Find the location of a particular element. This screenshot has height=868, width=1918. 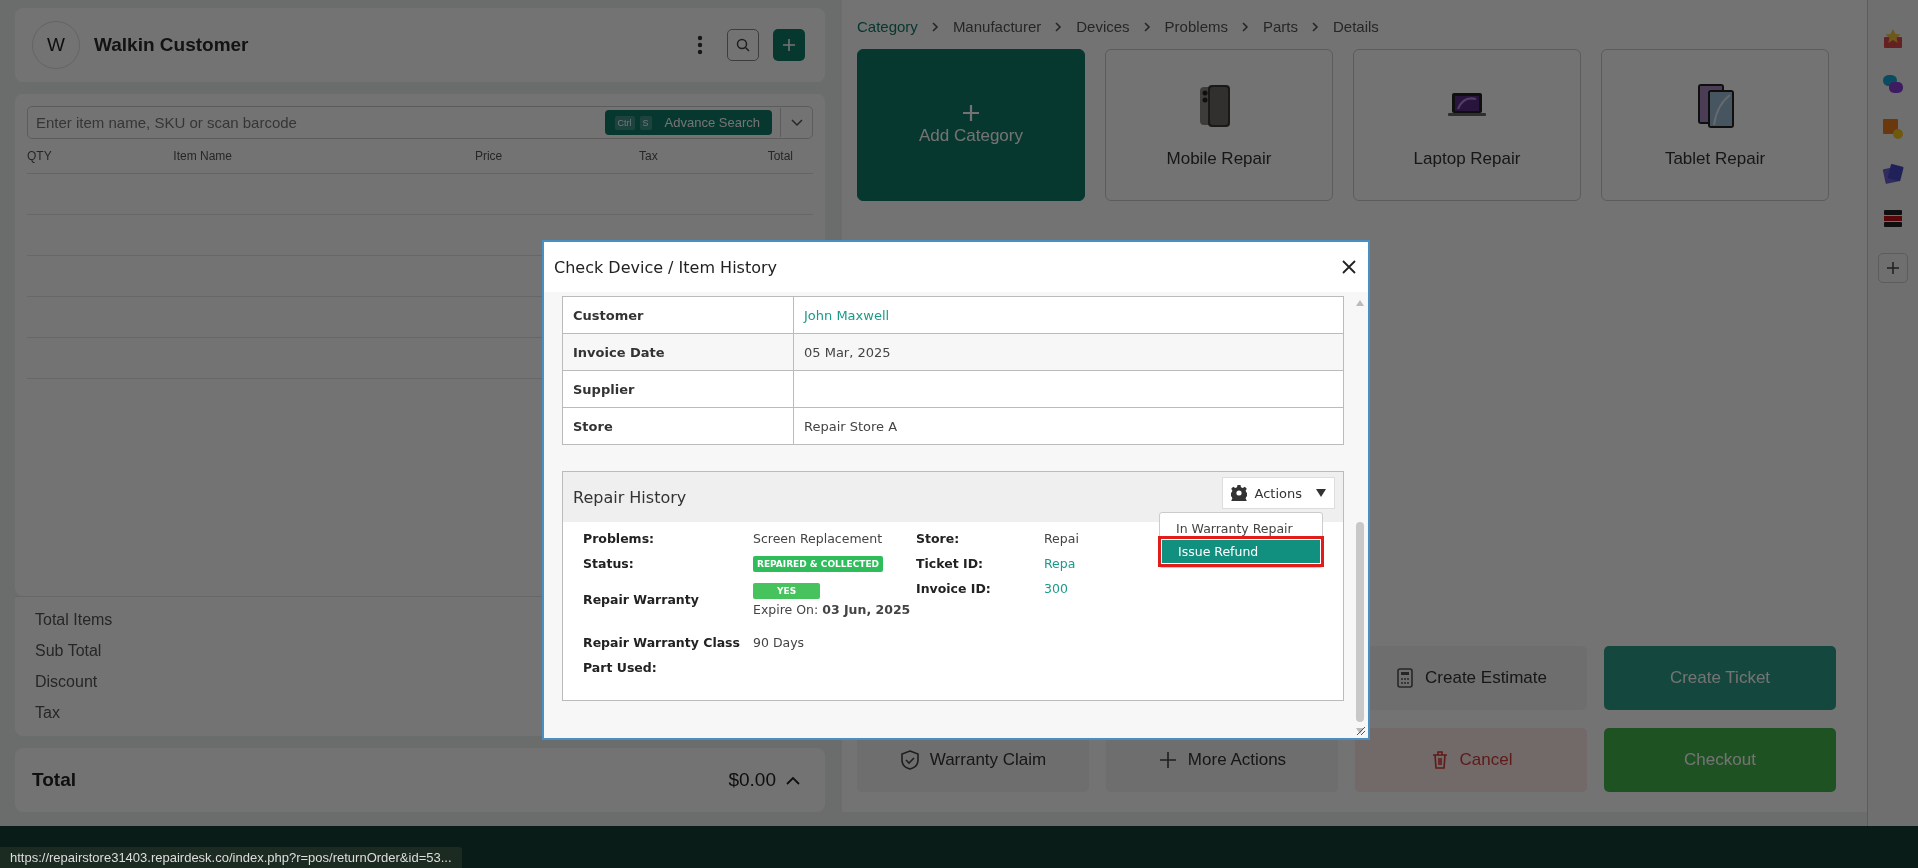

shield-check-icon is located at coordinates (909, 760).